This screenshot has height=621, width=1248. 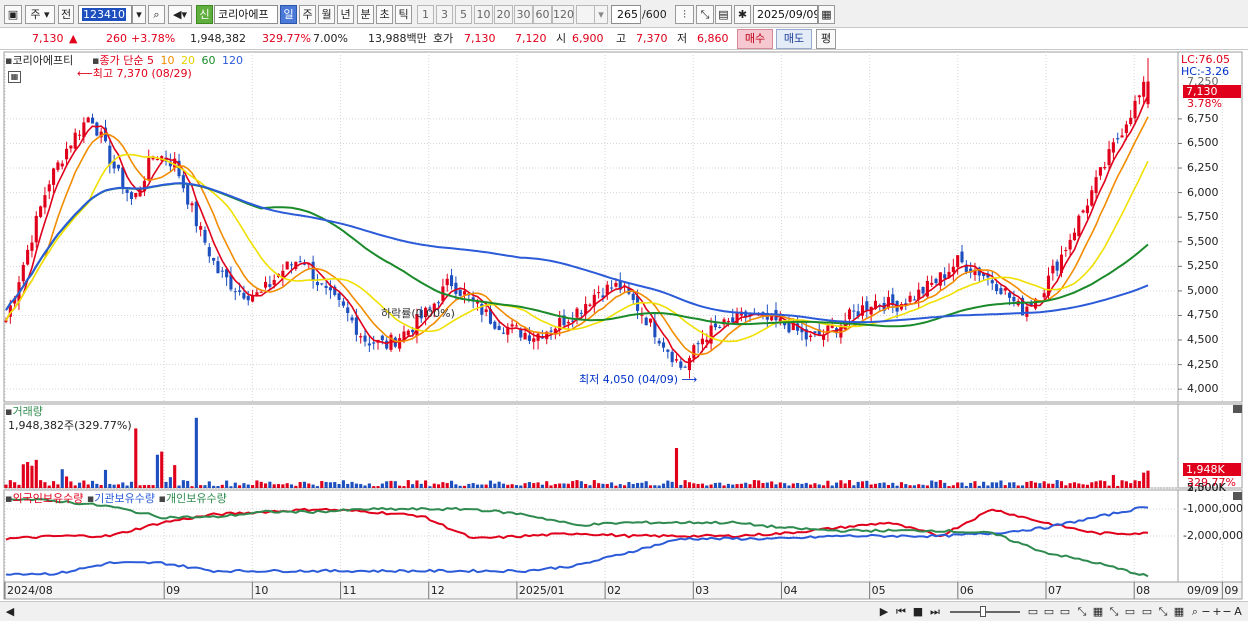 What do you see at coordinates (935, 611) in the screenshot?
I see `last-page-icon: ⏭` at bounding box center [935, 611].